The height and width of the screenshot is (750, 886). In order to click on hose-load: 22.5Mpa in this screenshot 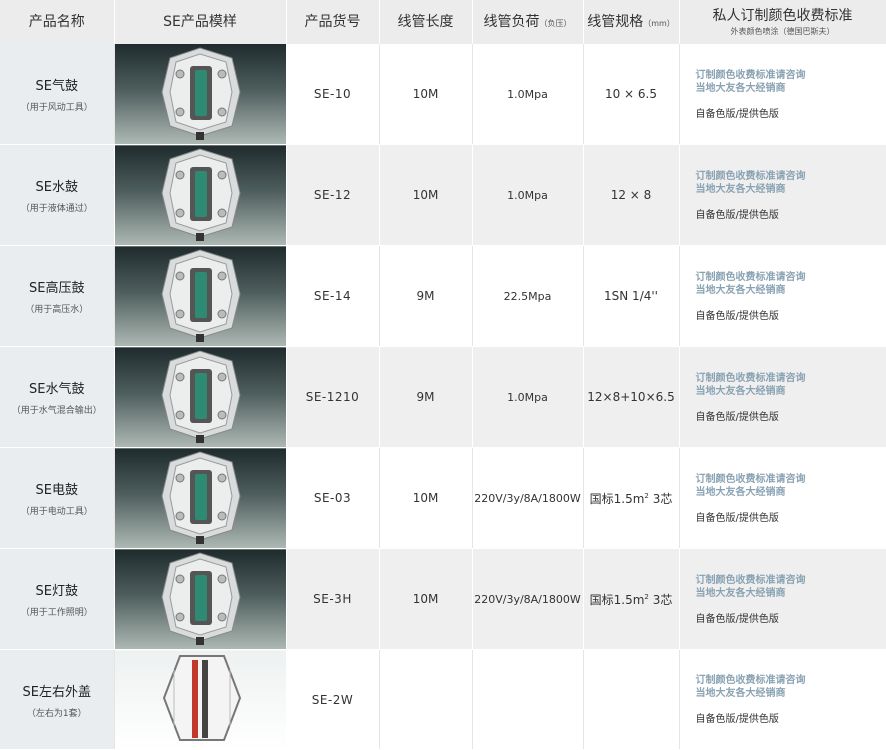, I will do `click(528, 296)`.